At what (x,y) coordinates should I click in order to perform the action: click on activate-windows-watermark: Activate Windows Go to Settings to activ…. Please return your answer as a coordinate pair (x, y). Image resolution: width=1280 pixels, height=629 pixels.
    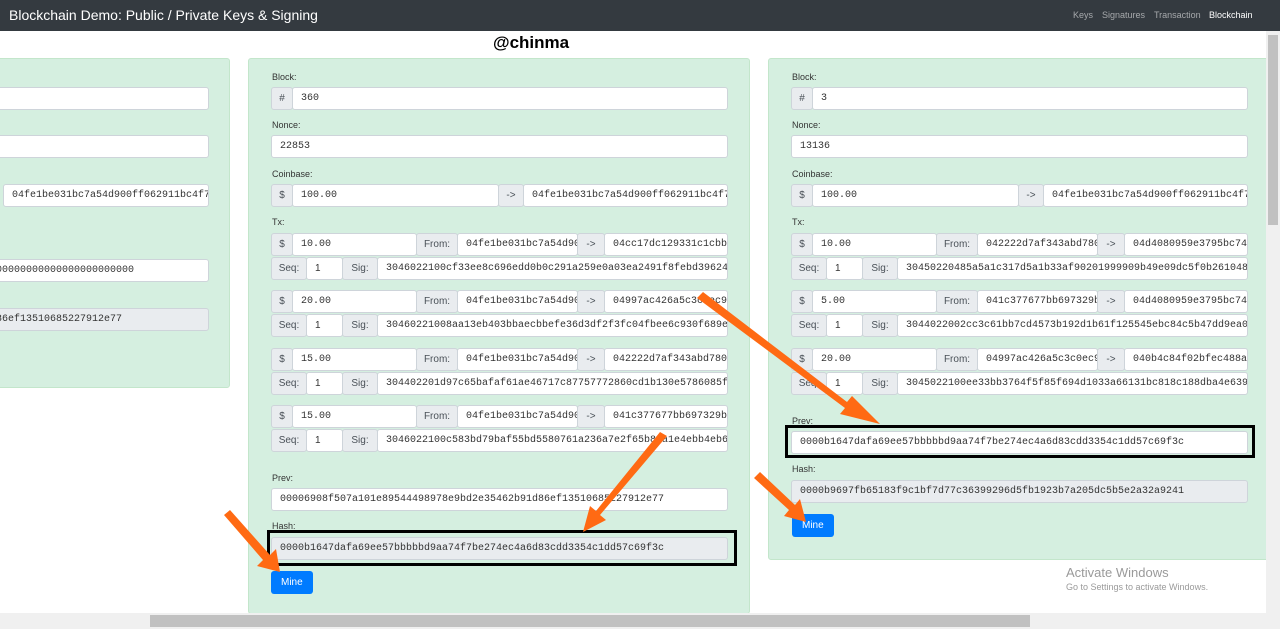
    Looking at the image, I should click on (1137, 578).